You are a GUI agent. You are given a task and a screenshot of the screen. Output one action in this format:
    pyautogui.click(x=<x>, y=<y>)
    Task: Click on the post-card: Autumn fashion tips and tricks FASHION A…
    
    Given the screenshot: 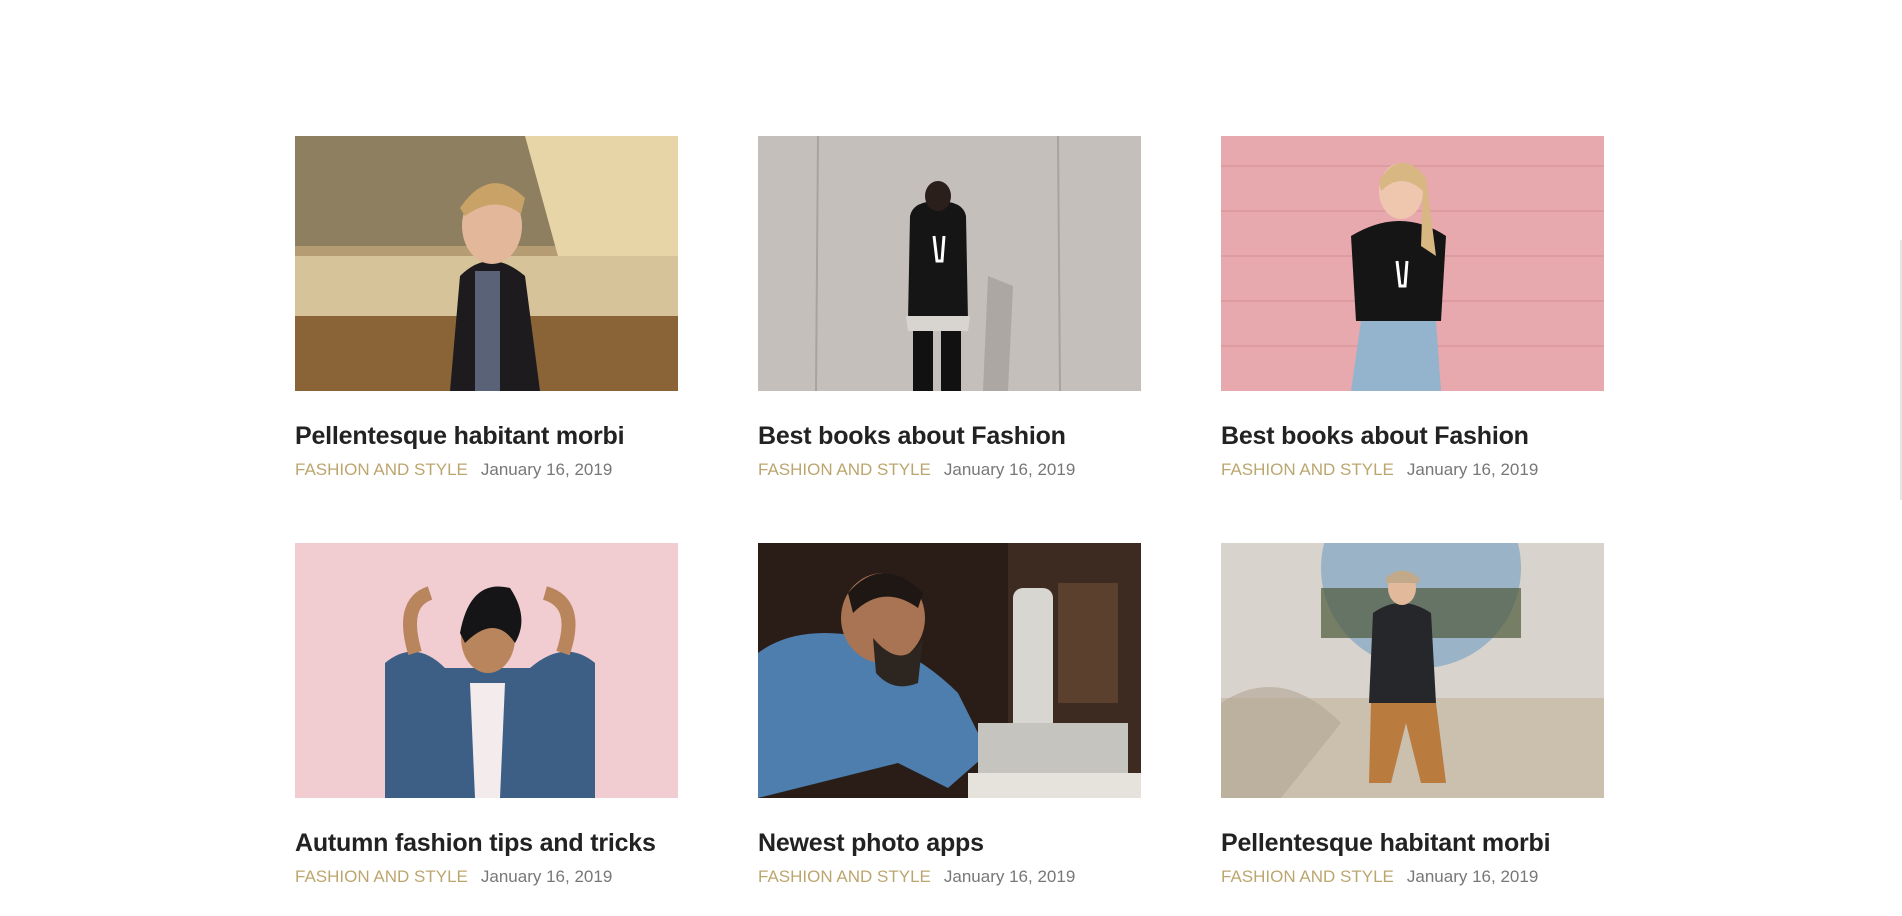 What is the action you would take?
    pyautogui.click(x=486, y=715)
    